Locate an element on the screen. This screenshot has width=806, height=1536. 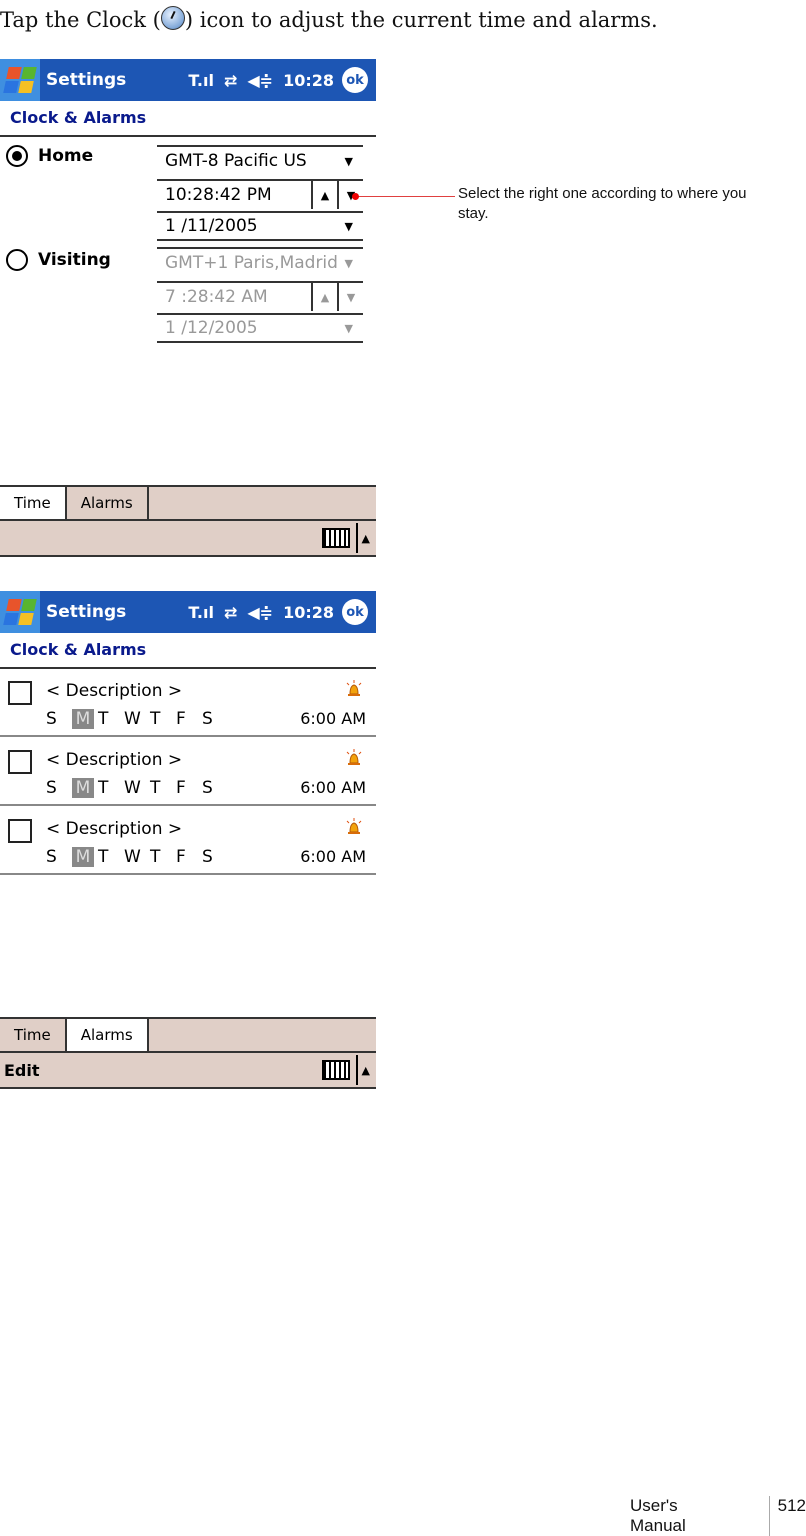
visiting-time-field: 7 :28:42 AM ▲ ▼ is located at coordinates (260, 296).